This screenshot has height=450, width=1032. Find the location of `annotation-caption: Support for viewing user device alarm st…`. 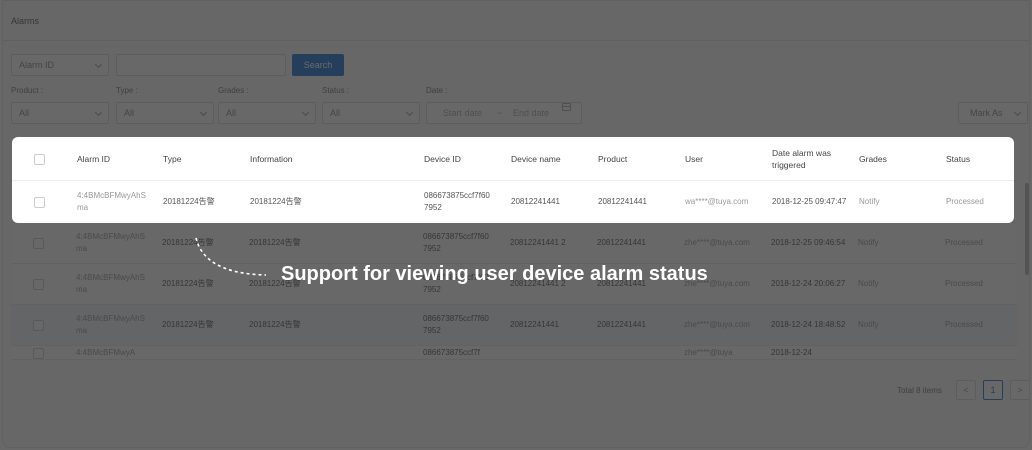

annotation-caption: Support for viewing user device alarm st… is located at coordinates (494, 274).